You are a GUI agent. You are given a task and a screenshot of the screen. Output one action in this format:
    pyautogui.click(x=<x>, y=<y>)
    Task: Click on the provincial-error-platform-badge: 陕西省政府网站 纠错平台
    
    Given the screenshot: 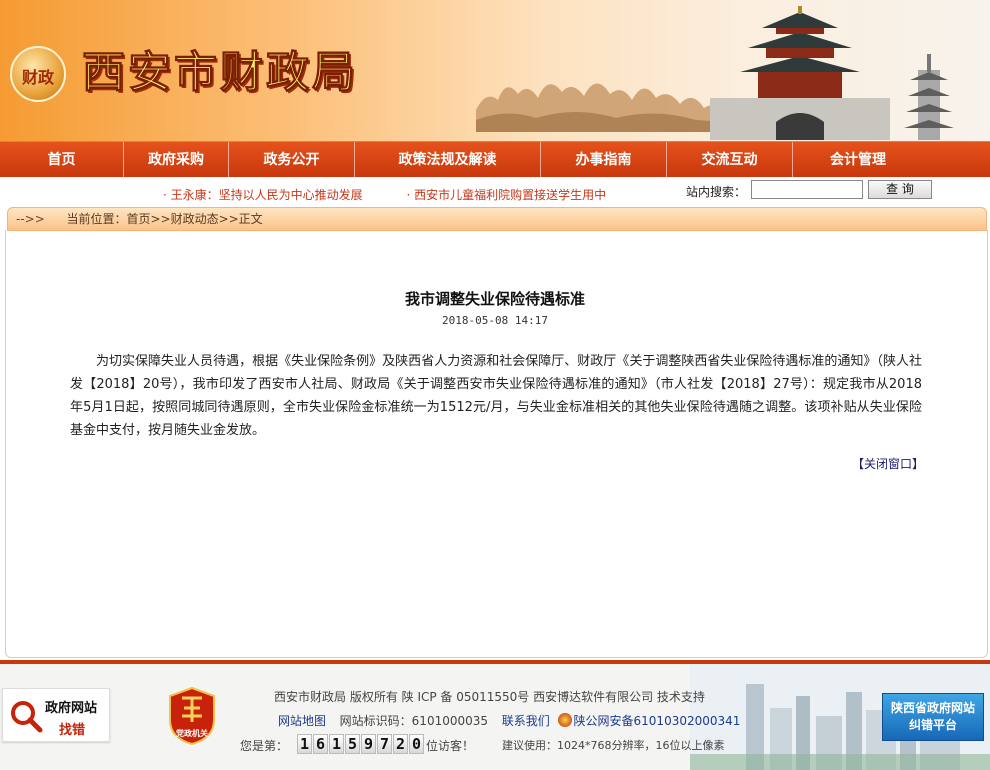 What is the action you would take?
    pyautogui.click(x=933, y=717)
    